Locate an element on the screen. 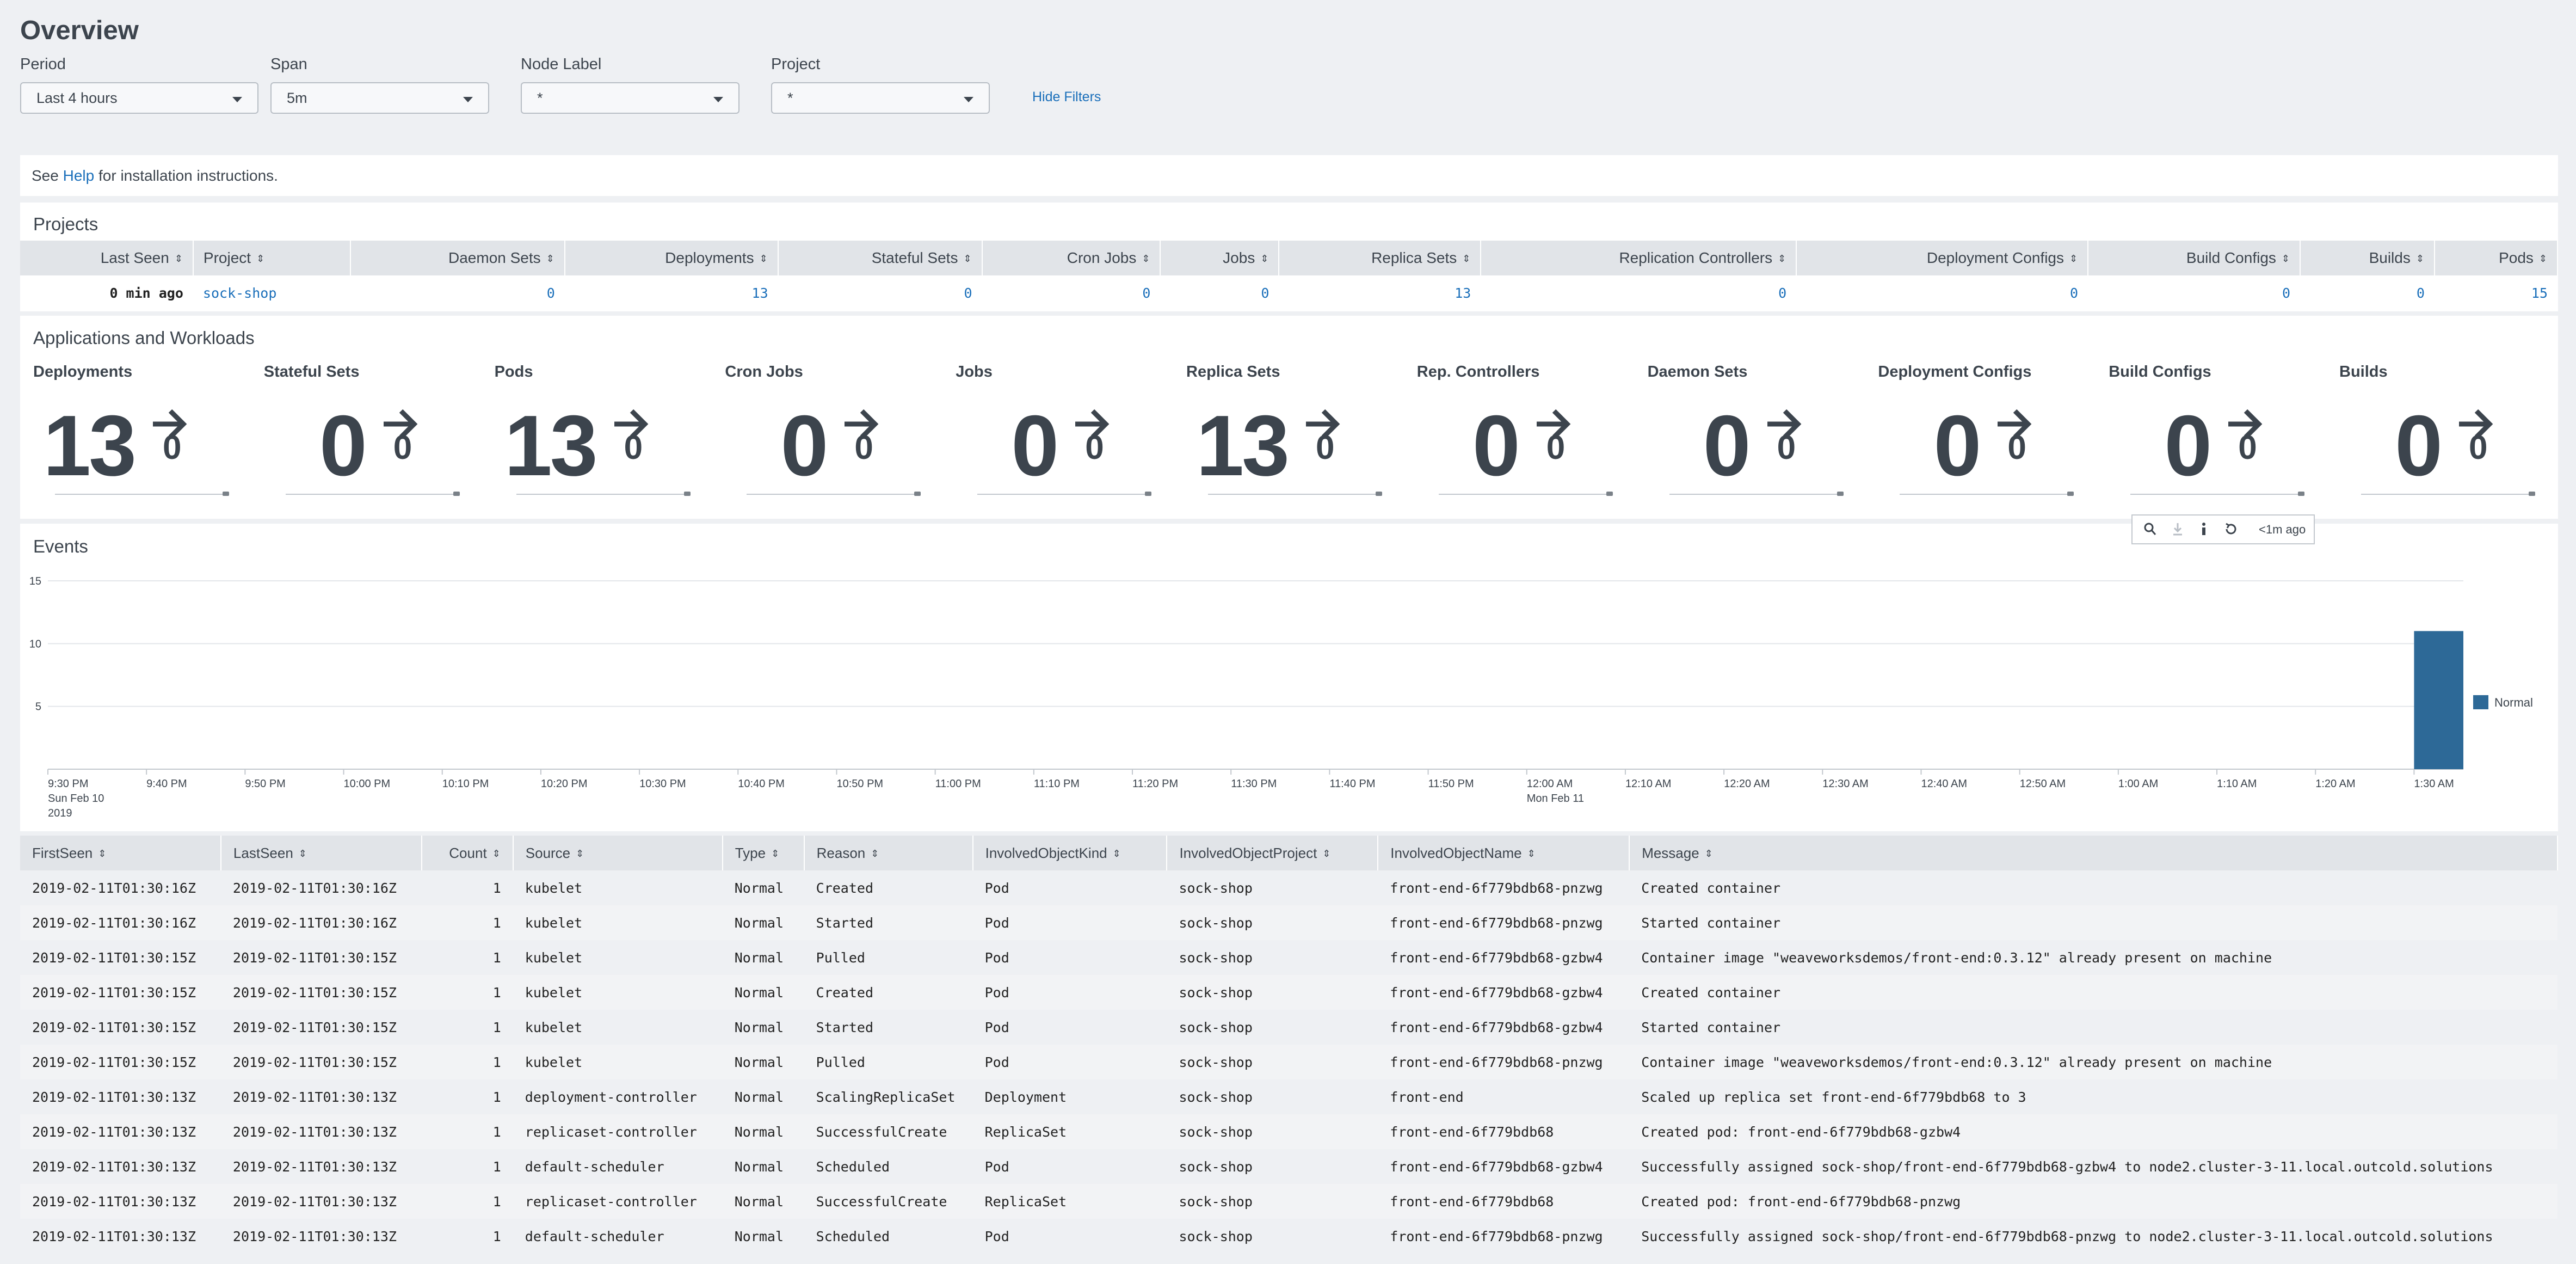 The height and width of the screenshot is (1264, 2576). x-tick-label: 12:10 AM is located at coordinates (1648, 784).